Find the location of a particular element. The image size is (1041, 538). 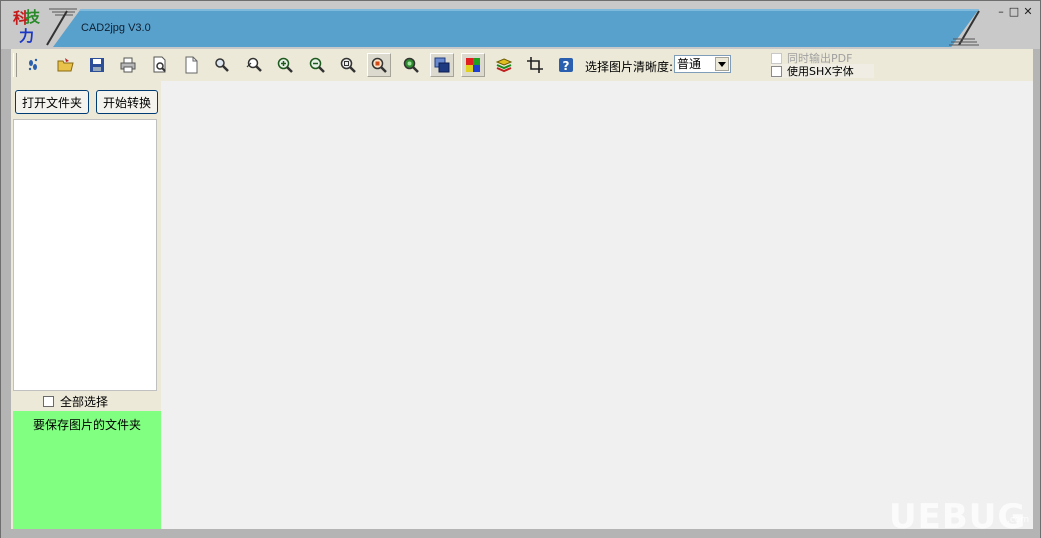

zoom-all-icon is located at coordinates (411, 65).